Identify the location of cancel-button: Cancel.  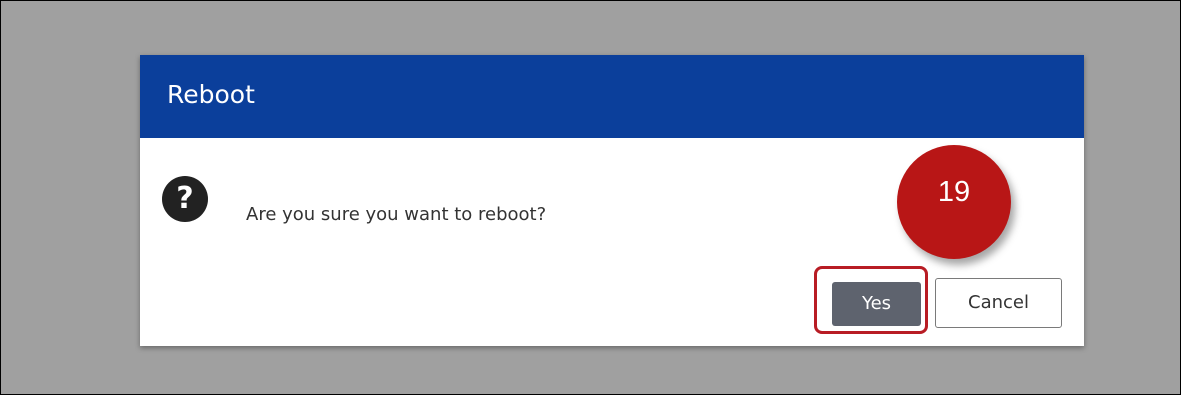
(998, 303).